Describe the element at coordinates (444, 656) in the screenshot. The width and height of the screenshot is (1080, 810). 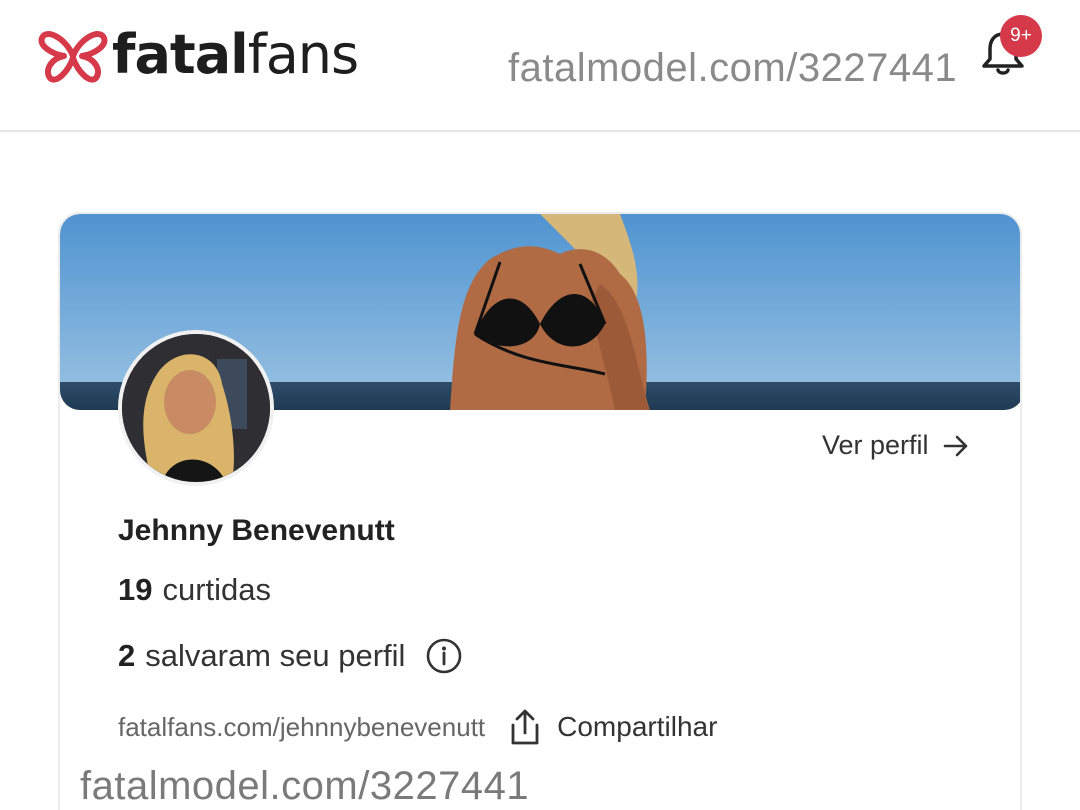
I see `info-icon` at that location.